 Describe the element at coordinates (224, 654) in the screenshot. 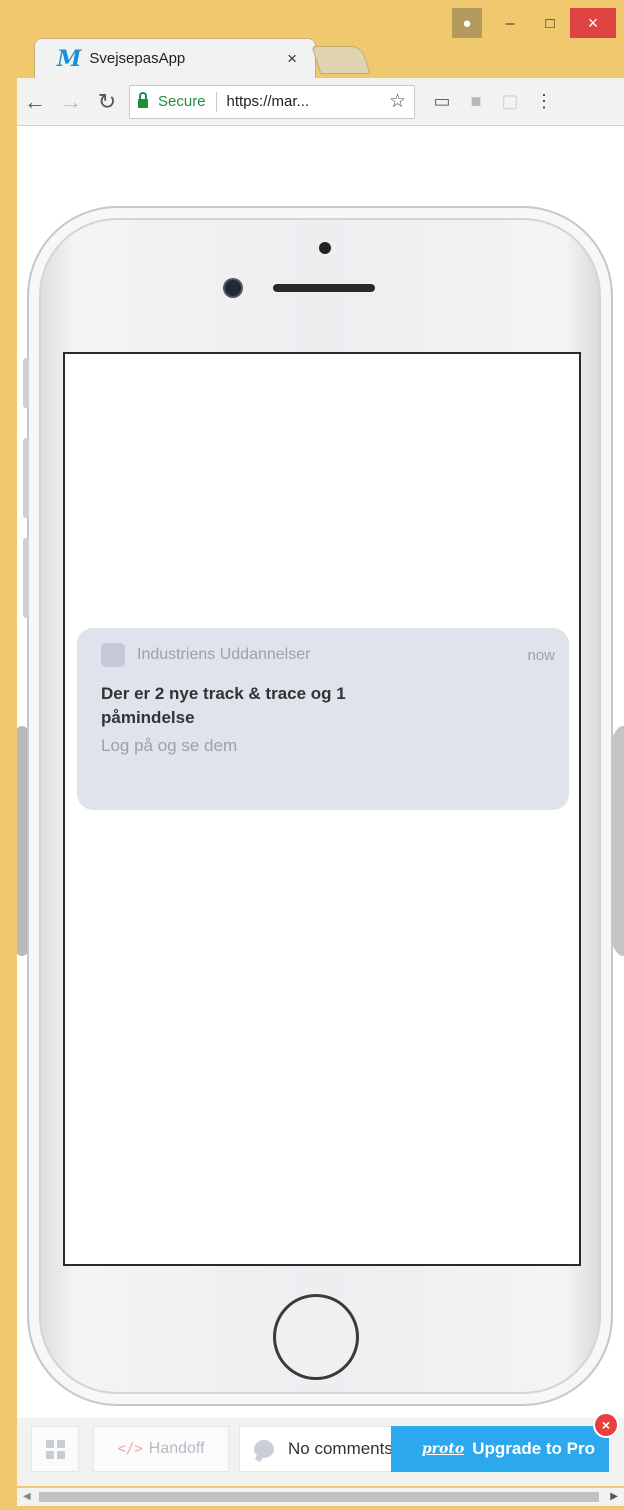

I see `notification-app-name: Industriens Uddannelser` at that location.